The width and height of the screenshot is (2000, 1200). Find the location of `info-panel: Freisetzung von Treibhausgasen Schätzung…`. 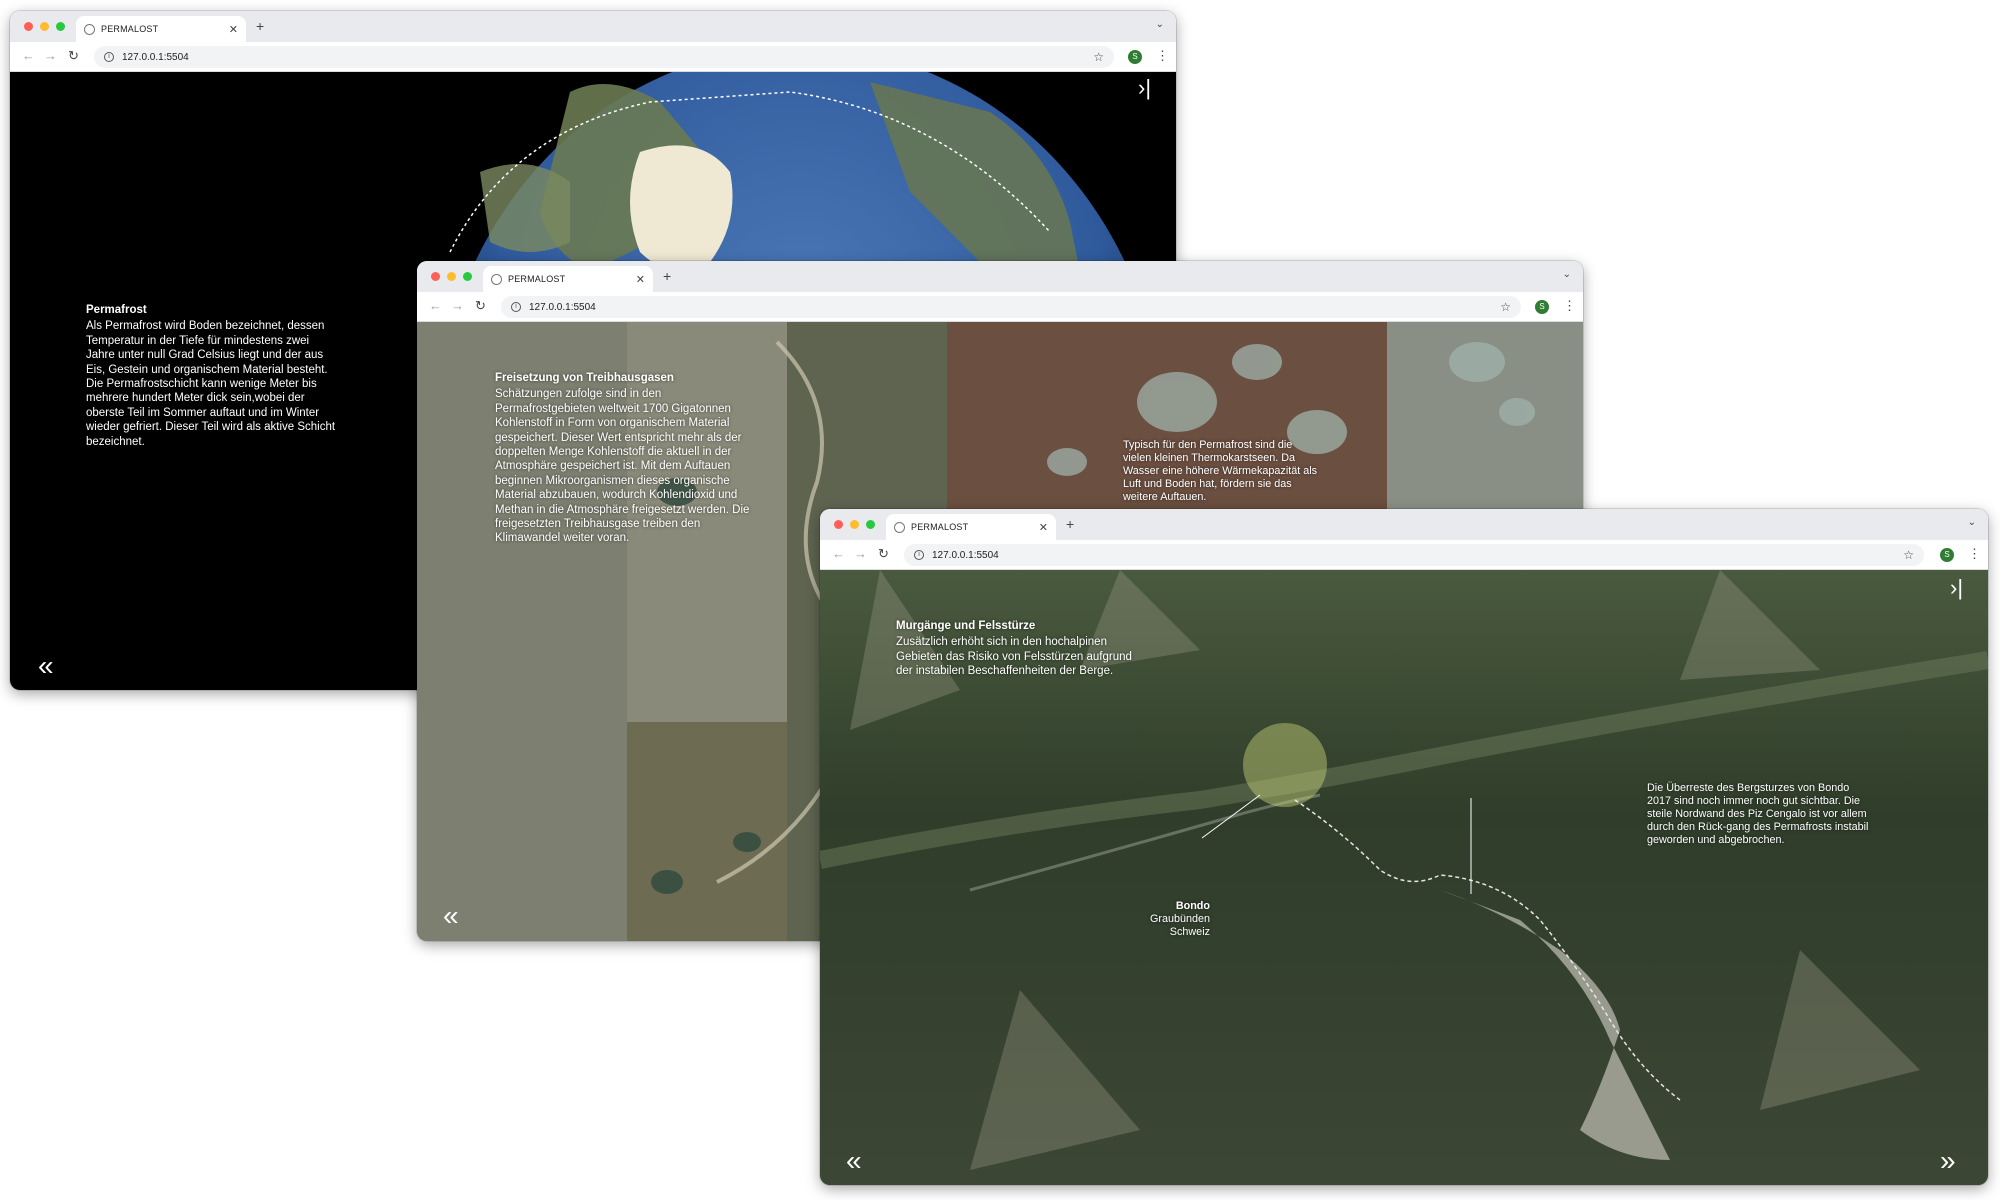

info-panel: Freisetzung von Treibhausgasen Schätzung… is located at coordinates (622, 458).